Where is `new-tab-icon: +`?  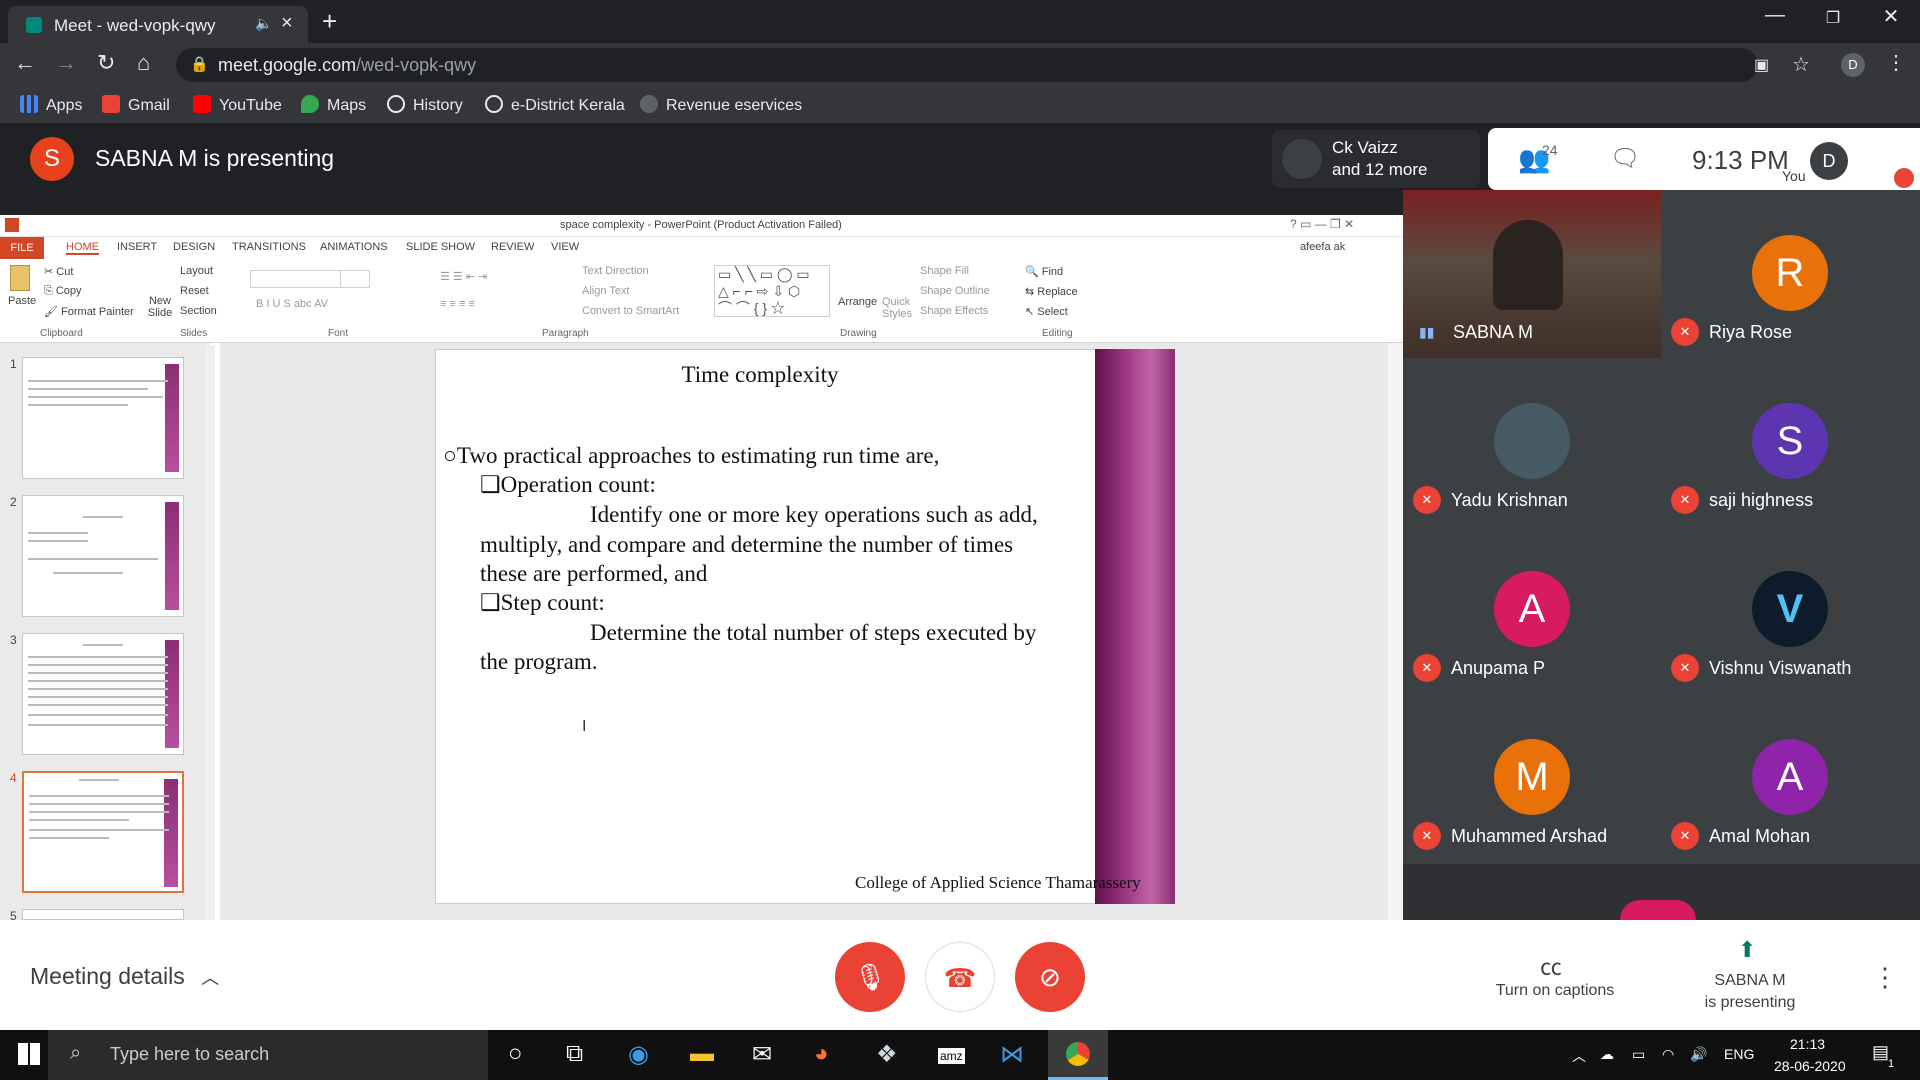
new-tab-icon: + is located at coordinates (329, 21).